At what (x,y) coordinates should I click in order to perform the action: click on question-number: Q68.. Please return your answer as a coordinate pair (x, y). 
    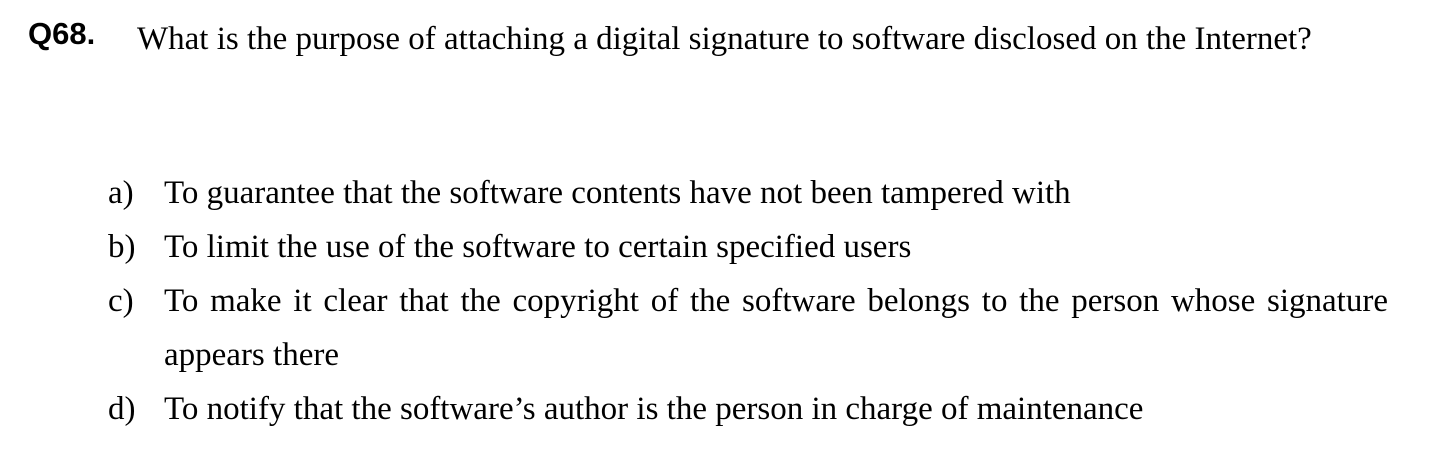
    Looking at the image, I should click on (62, 33).